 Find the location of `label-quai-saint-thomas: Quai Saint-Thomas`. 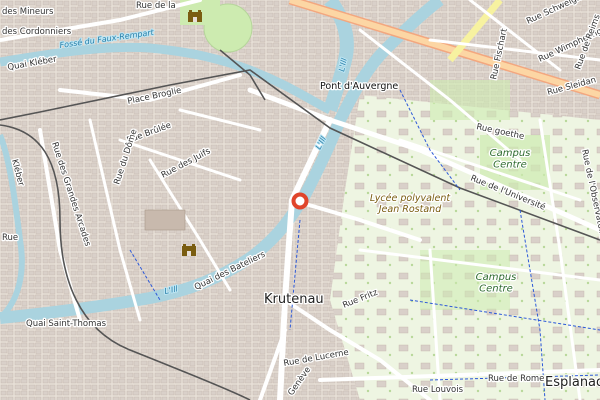

label-quai-saint-thomas: Quai Saint-Thomas is located at coordinates (66, 324).